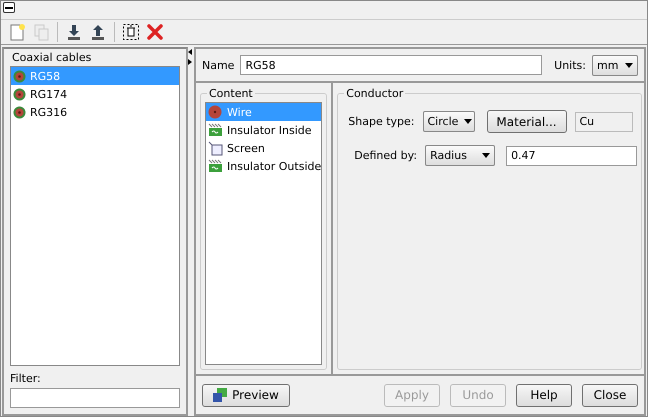 The width and height of the screenshot is (648, 417). What do you see at coordinates (375, 93) in the screenshot?
I see `group-title: Conductor` at bounding box center [375, 93].